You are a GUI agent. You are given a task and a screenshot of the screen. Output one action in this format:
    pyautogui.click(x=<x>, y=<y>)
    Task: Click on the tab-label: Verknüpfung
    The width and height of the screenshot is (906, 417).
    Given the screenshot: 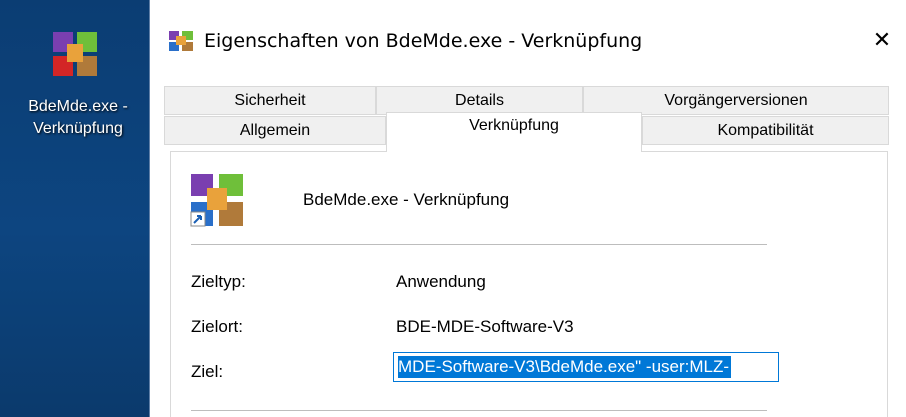 What is the action you would take?
    pyautogui.click(x=514, y=125)
    